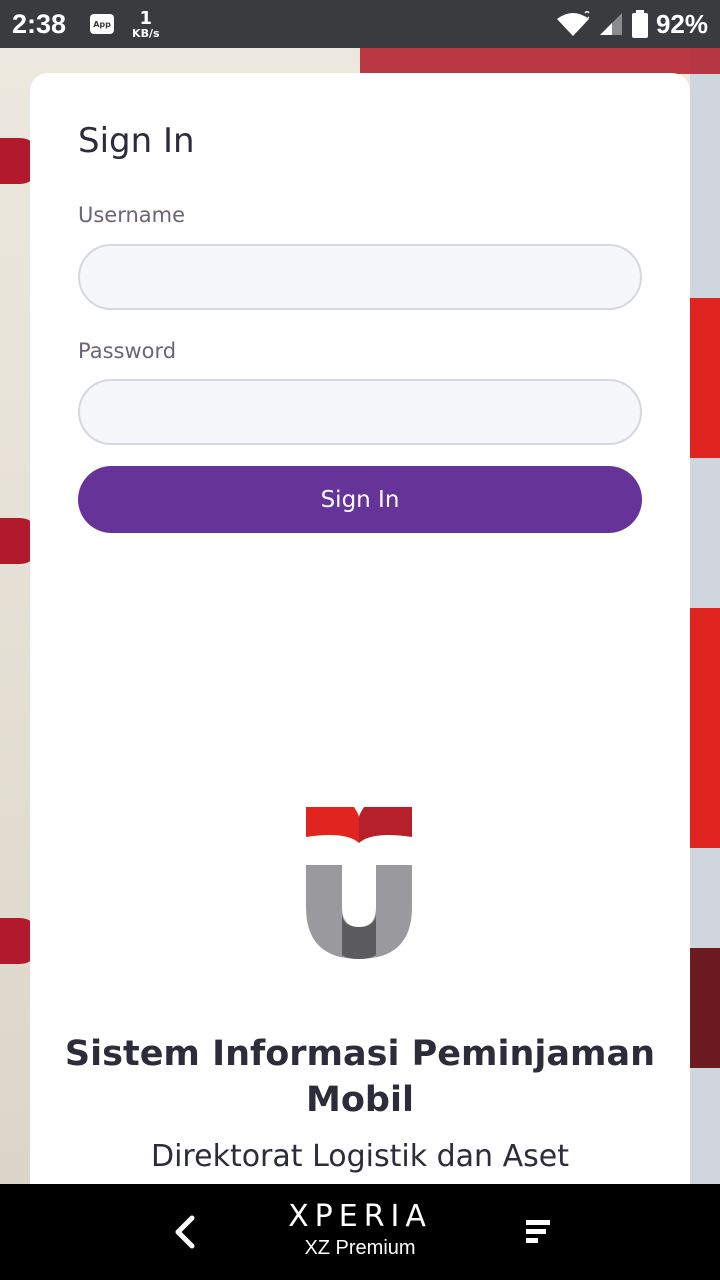 Image resolution: width=720 pixels, height=1280 pixels. What do you see at coordinates (102, 24) in the screenshot?
I see `app-notification-icon: App` at bounding box center [102, 24].